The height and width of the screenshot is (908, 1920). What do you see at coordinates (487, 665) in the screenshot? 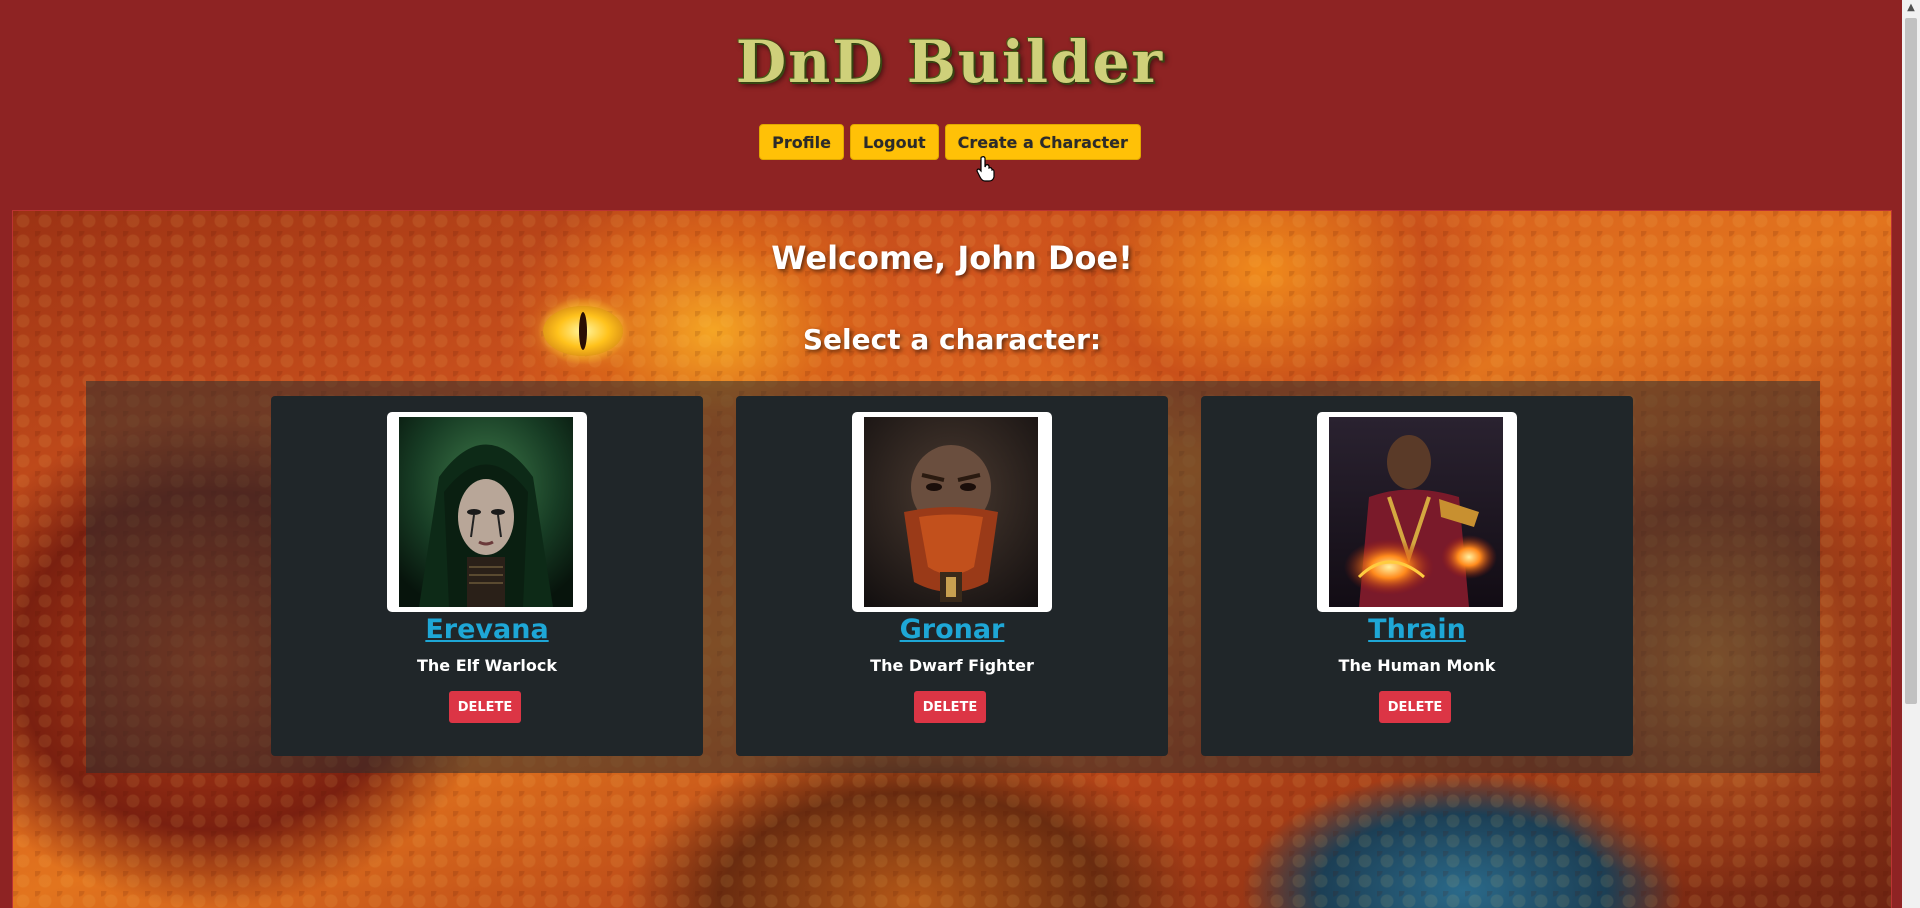
I see `character-description: The Elf Warlock` at bounding box center [487, 665].